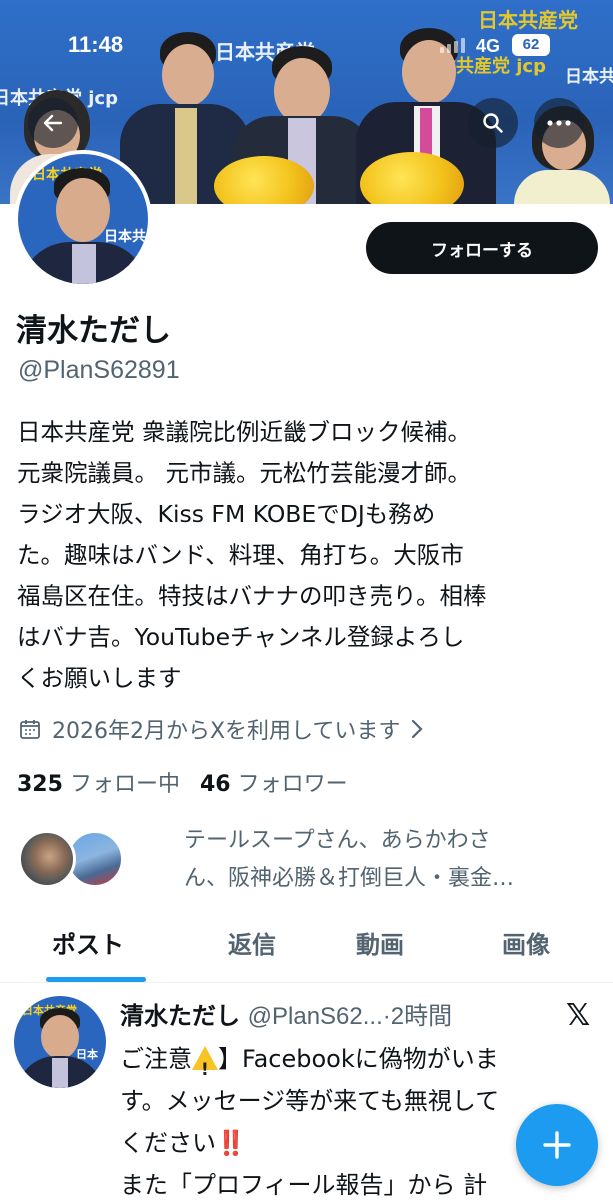  What do you see at coordinates (96, 979) in the screenshot?
I see `active-tab-indicator` at bounding box center [96, 979].